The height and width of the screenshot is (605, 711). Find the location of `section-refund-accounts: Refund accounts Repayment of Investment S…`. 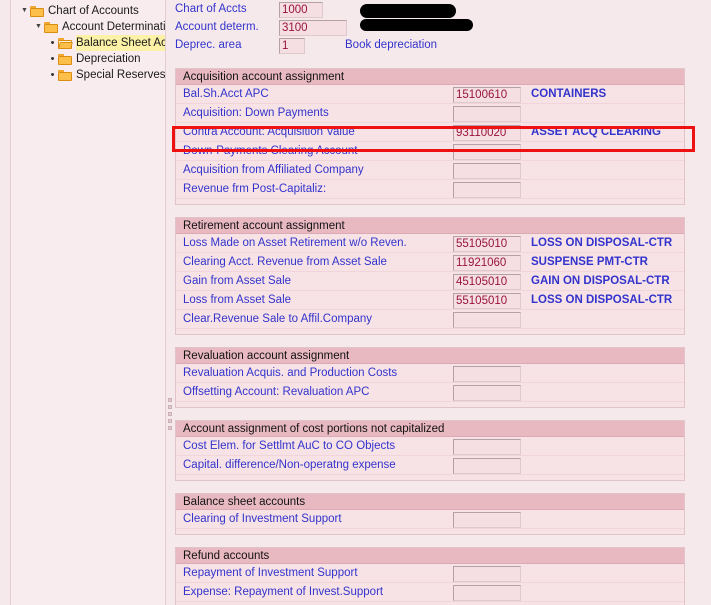

section-refund-accounts: Refund accounts Repayment of Investment S… is located at coordinates (430, 576).